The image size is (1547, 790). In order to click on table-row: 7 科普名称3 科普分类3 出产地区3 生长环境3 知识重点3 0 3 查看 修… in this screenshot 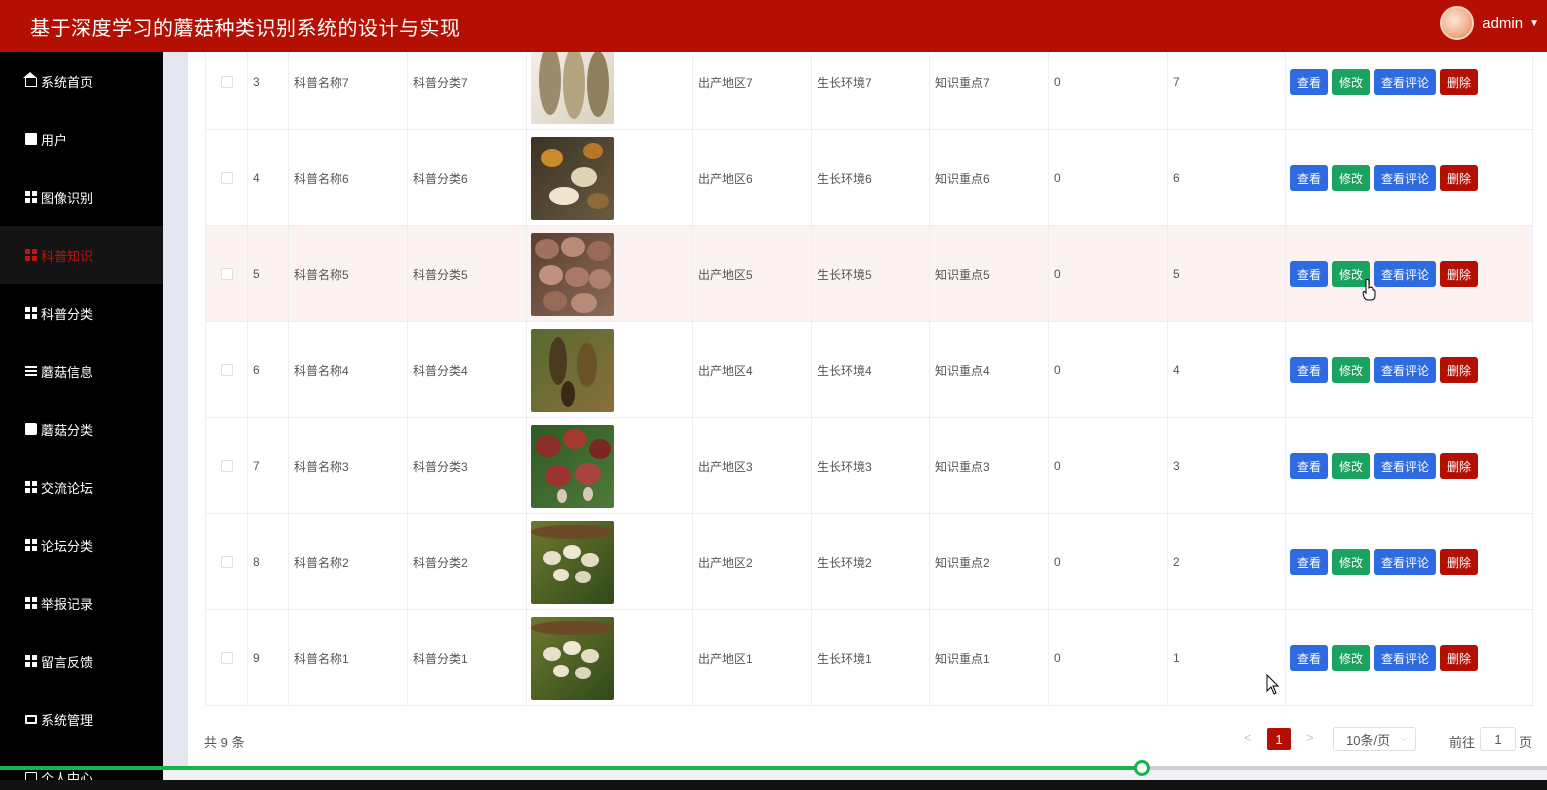, I will do `click(869, 466)`.